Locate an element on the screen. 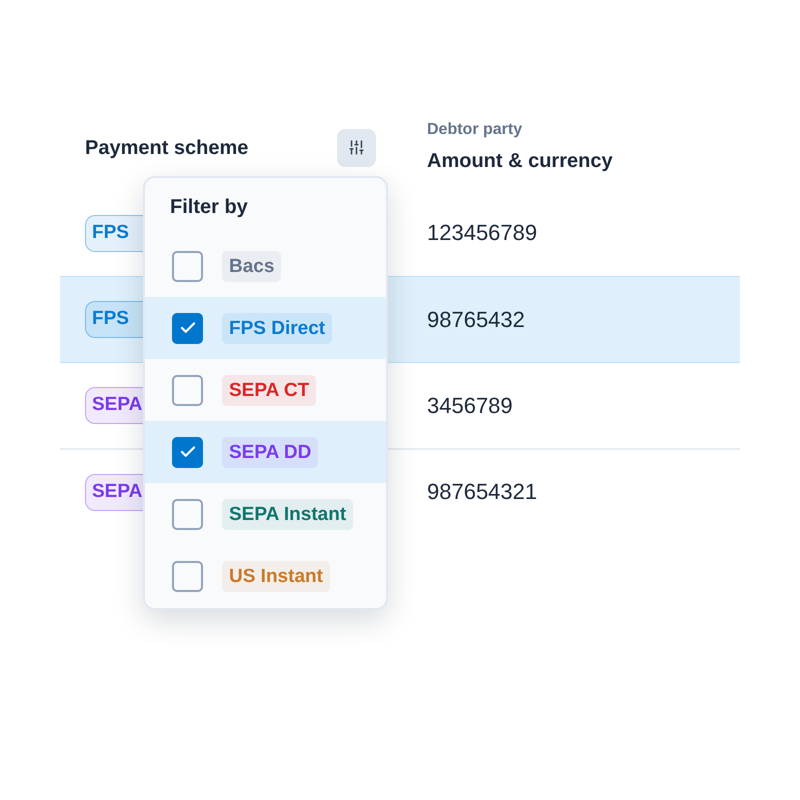  amount-cell: 987654321 is located at coordinates (482, 492).